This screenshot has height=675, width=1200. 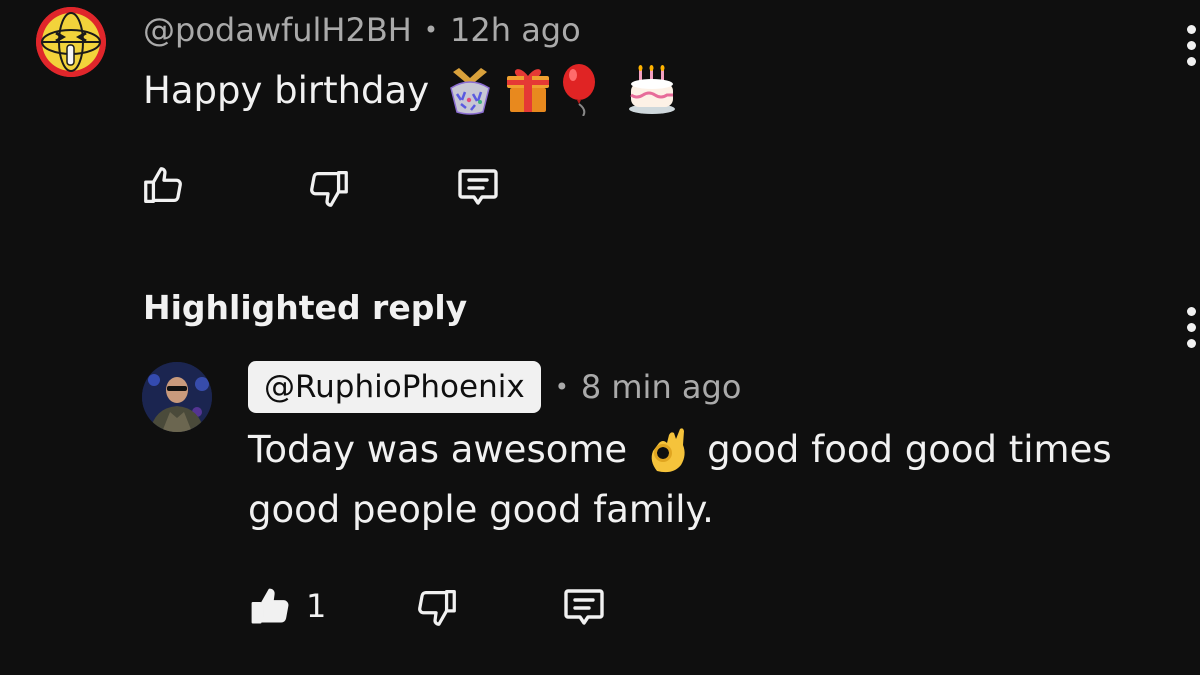 I want to click on reply-meta: @RuphioPhoenix • 8 min ago, so click(x=494, y=387).